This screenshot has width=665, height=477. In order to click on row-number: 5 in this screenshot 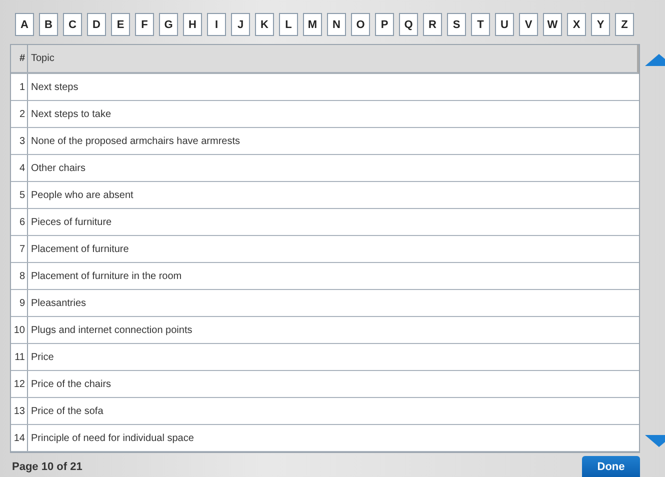, I will do `click(19, 195)`.